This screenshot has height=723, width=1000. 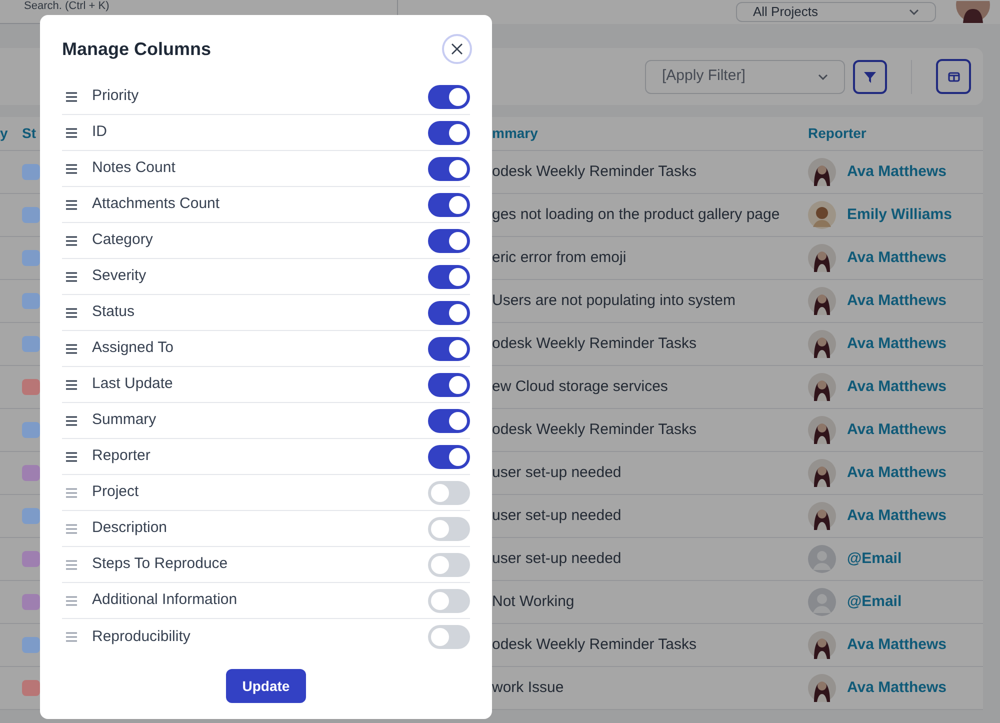 What do you see at coordinates (528, 687) in the screenshot?
I see `summary-cell: work Issue` at bounding box center [528, 687].